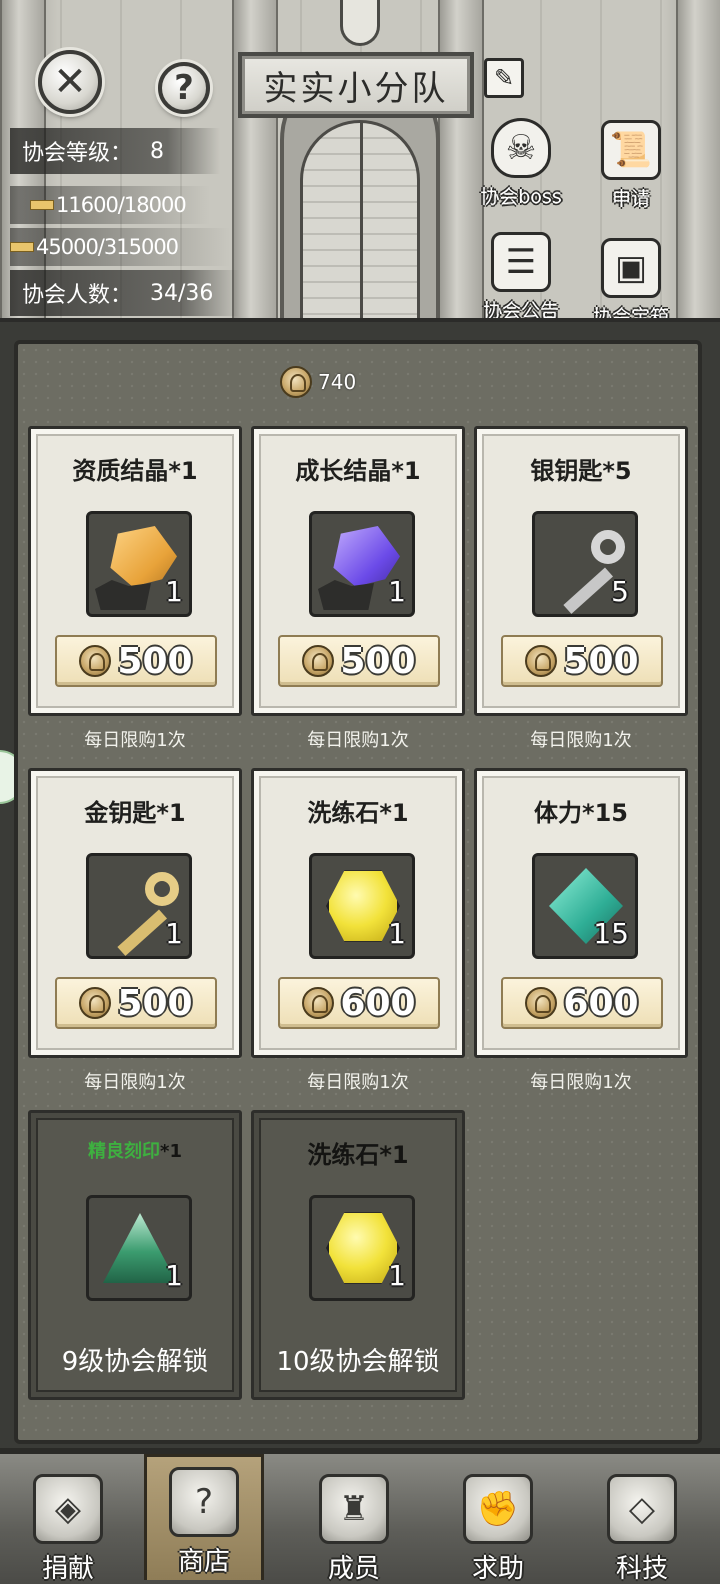 This screenshot has width=720, height=1584. I want to click on item-name-quality: 精良刻印, so click(124, 1151).